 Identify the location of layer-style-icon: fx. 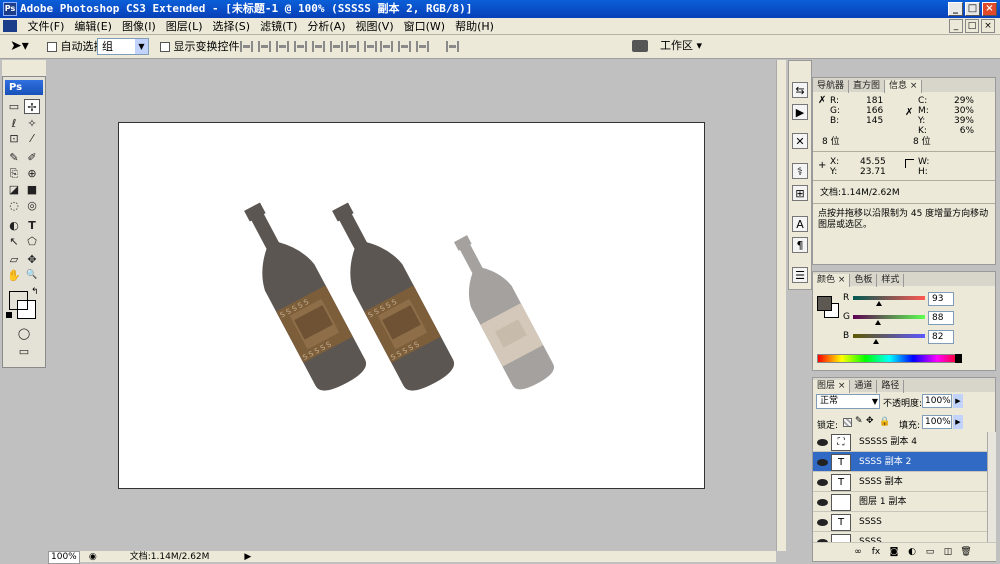
(876, 552).